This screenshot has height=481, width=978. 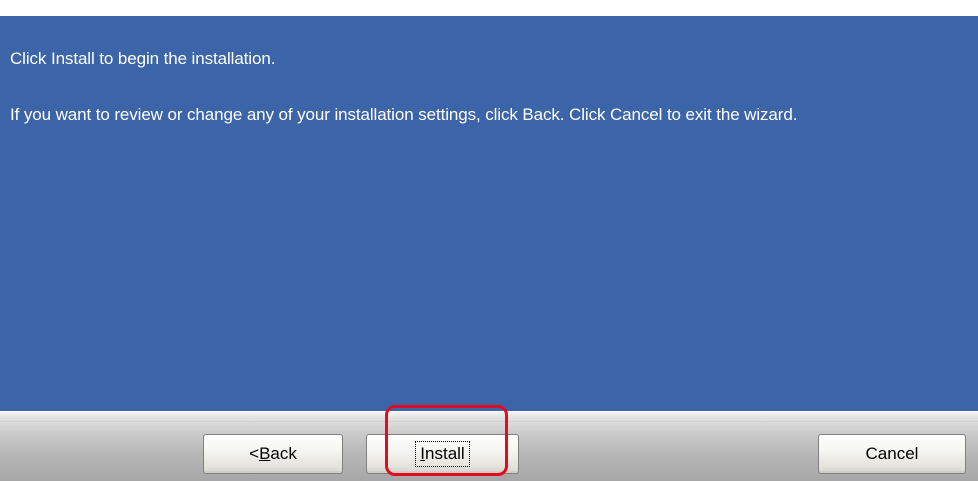 I want to click on back-button: < Back, so click(x=273, y=454).